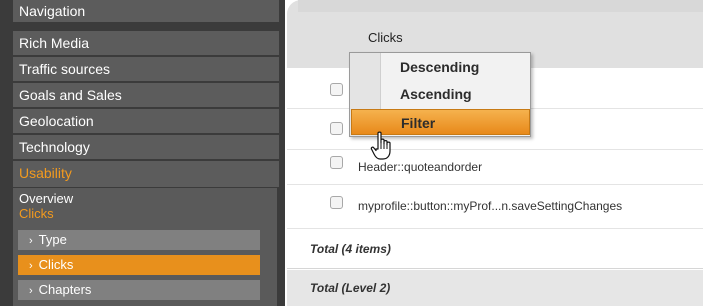 The width and height of the screenshot is (703, 306). What do you see at coordinates (146, 43) in the screenshot?
I see `sidebar-item-rich-media: Rich Media` at bounding box center [146, 43].